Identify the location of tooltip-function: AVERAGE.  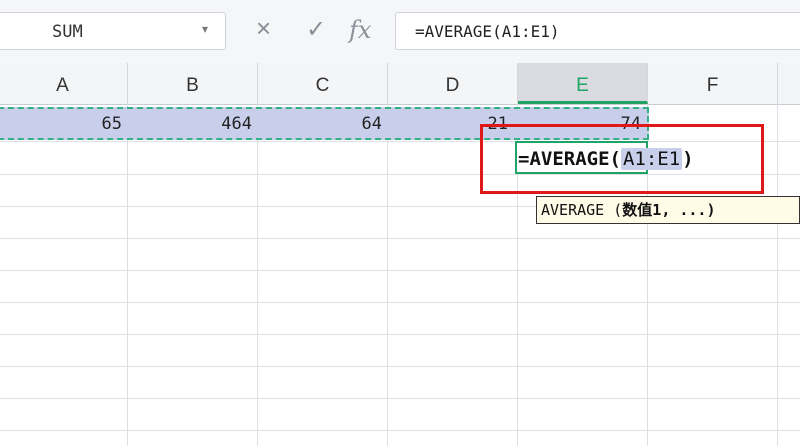
(573, 210).